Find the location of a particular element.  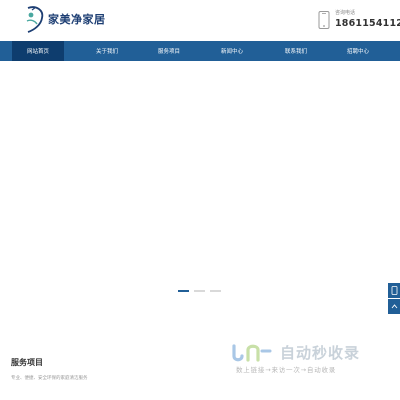

section-description: 专业、便捷、安全环保的家庭清洁服务 is located at coordinates (49, 378).